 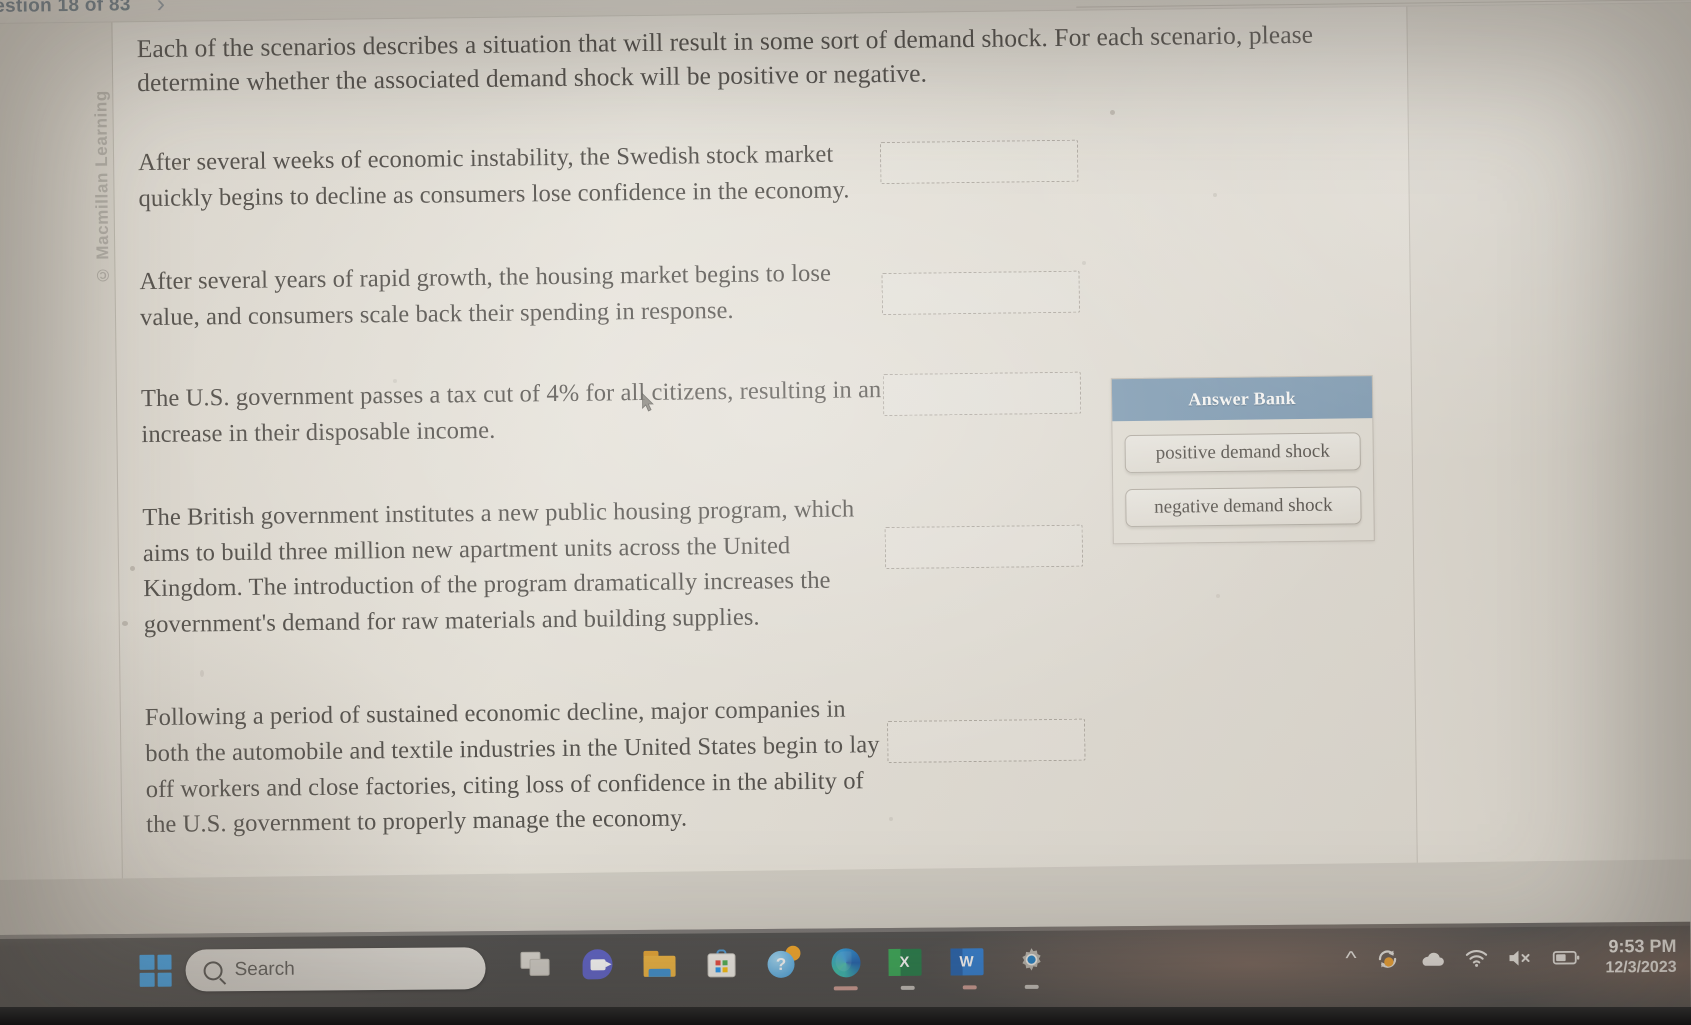 I want to click on taskbar-pinned-apps: ? X W, so click(x=783, y=966).